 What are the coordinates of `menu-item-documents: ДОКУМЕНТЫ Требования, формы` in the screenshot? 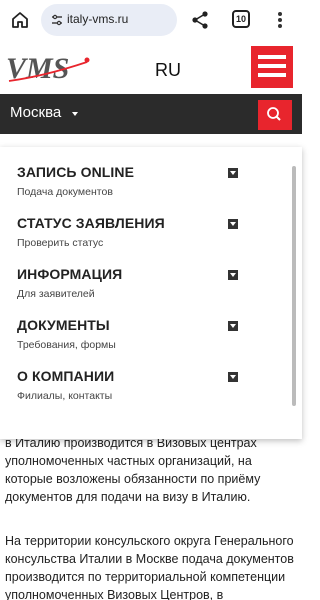 It's located at (132, 339).